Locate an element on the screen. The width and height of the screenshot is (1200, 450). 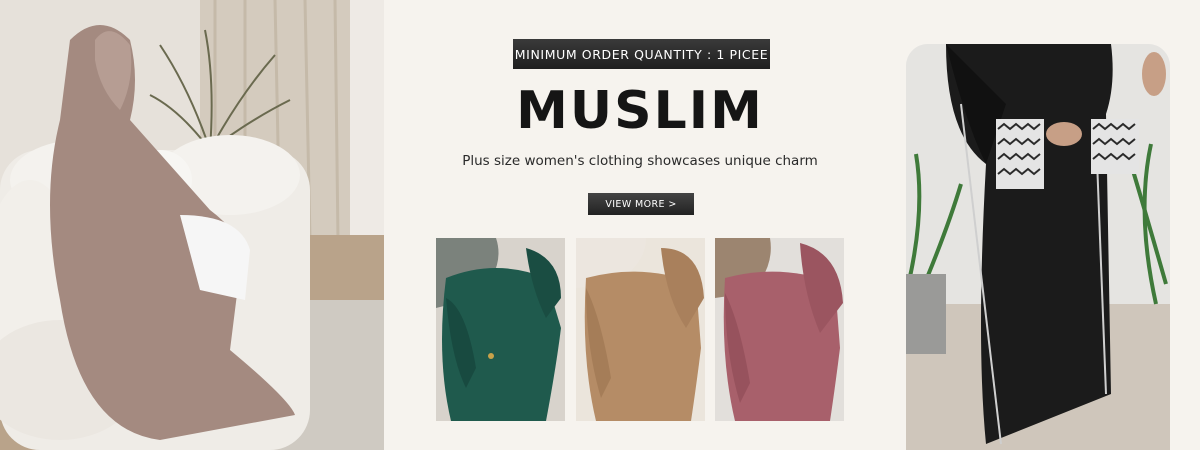
rose-abaya-image is located at coordinates (779, 329).